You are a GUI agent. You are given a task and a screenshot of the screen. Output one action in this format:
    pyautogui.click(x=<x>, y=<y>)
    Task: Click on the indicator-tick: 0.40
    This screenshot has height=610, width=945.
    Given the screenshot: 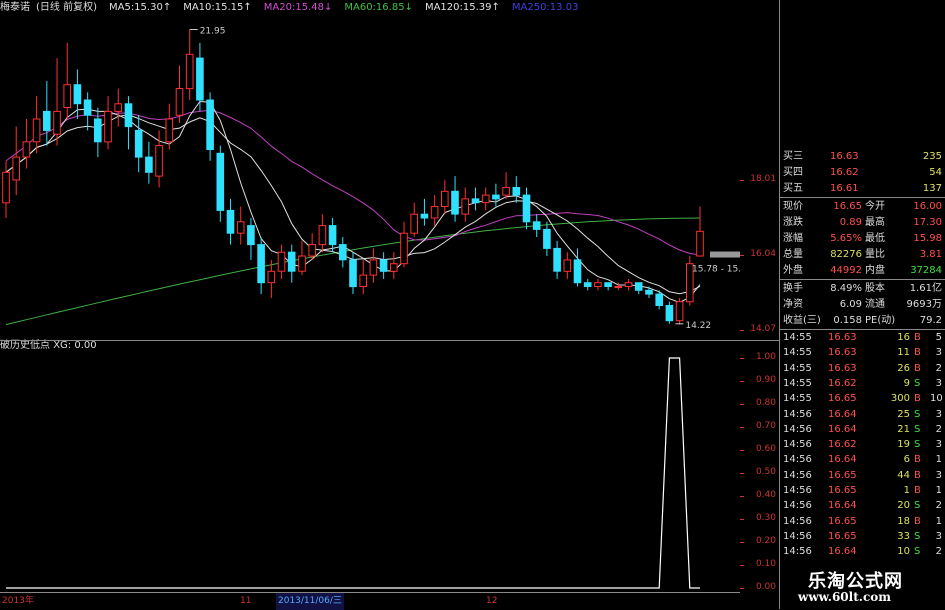 What is the action you would take?
    pyautogui.click(x=765, y=495)
    